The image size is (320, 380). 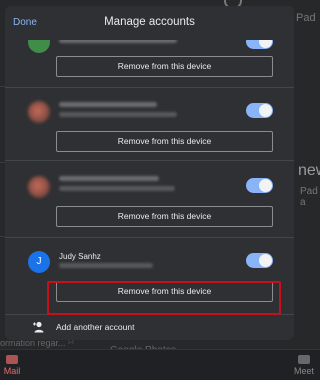 What do you see at coordinates (309, 197) in the screenshot?
I see `background-text: Pad a` at bounding box center [309, 197].